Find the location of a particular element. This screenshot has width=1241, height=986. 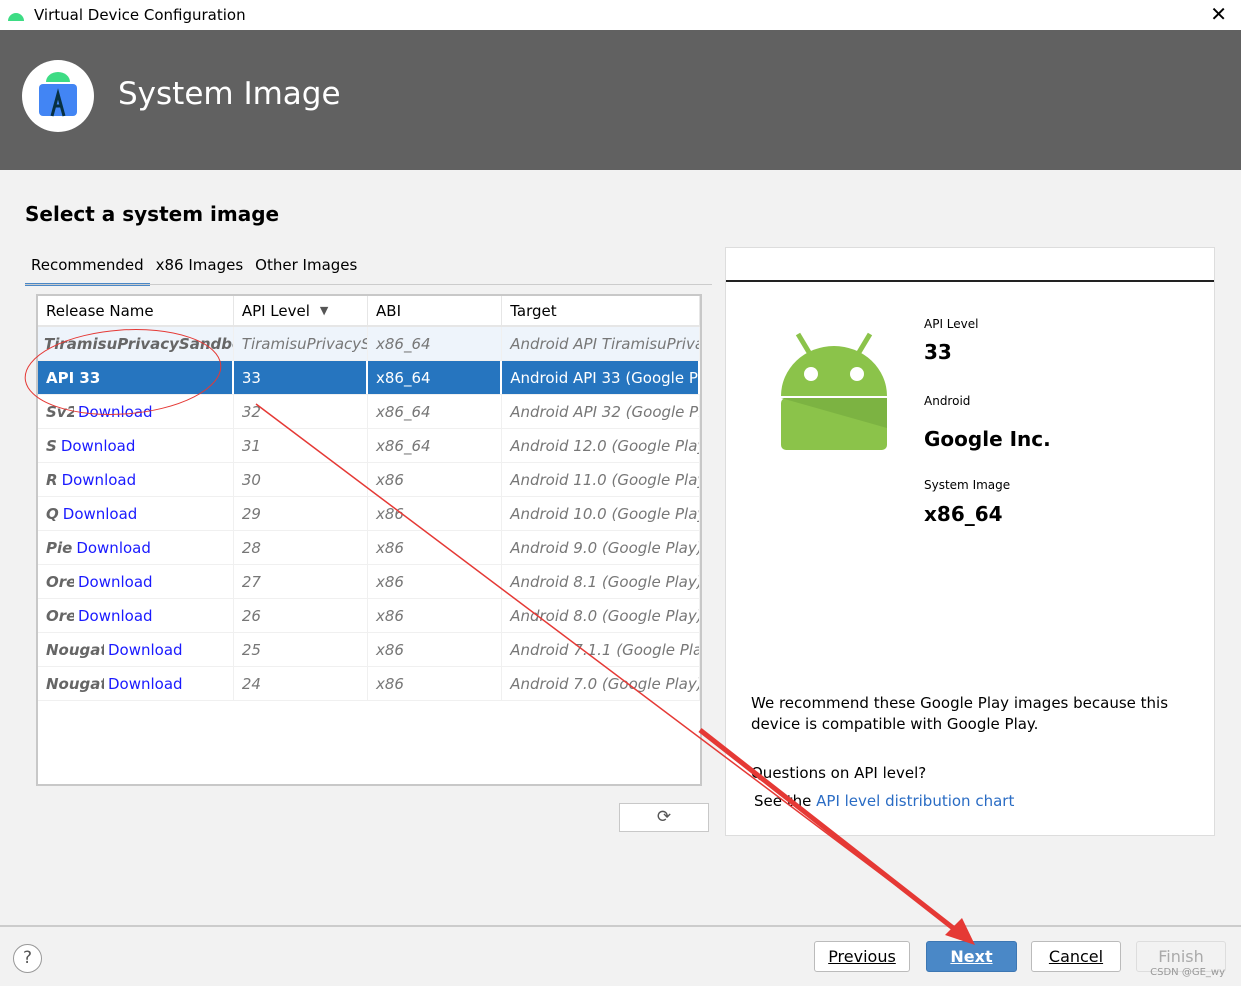

release-name-text: Sv2 is located at coordinates (60, 411).